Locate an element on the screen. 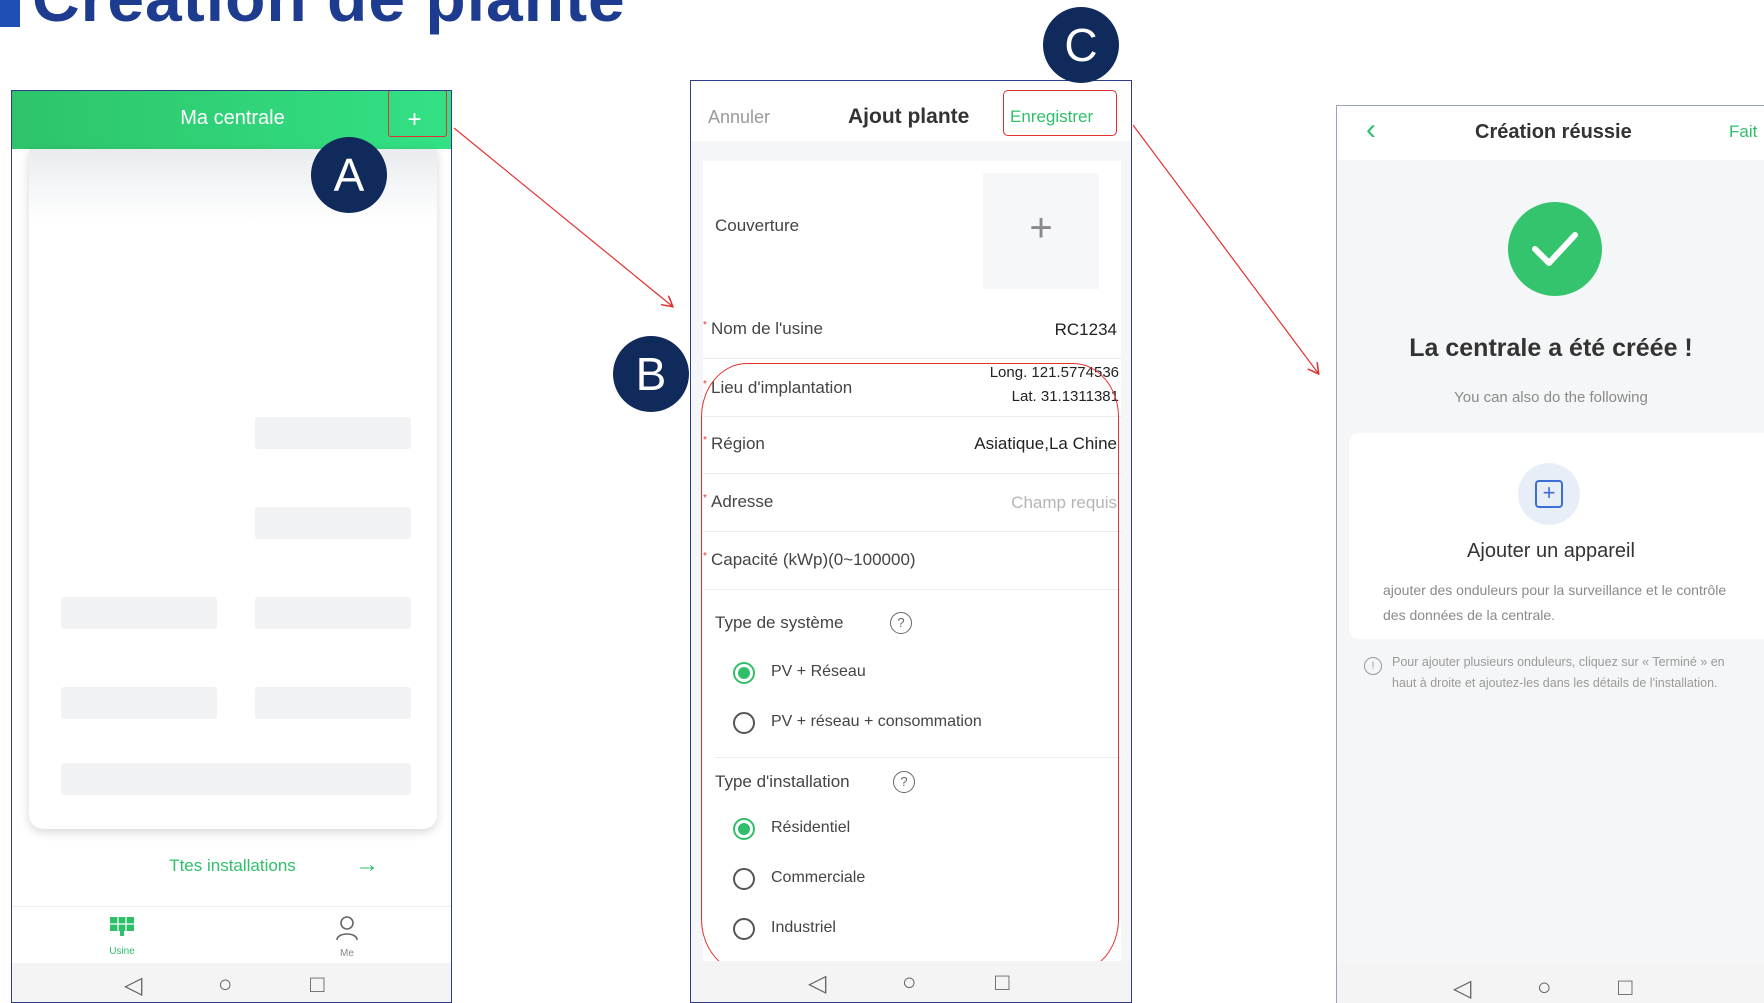 The width and height of the screenshot is (1764, 1003). arrow-a-to-b is located at coordinates (562, 216).